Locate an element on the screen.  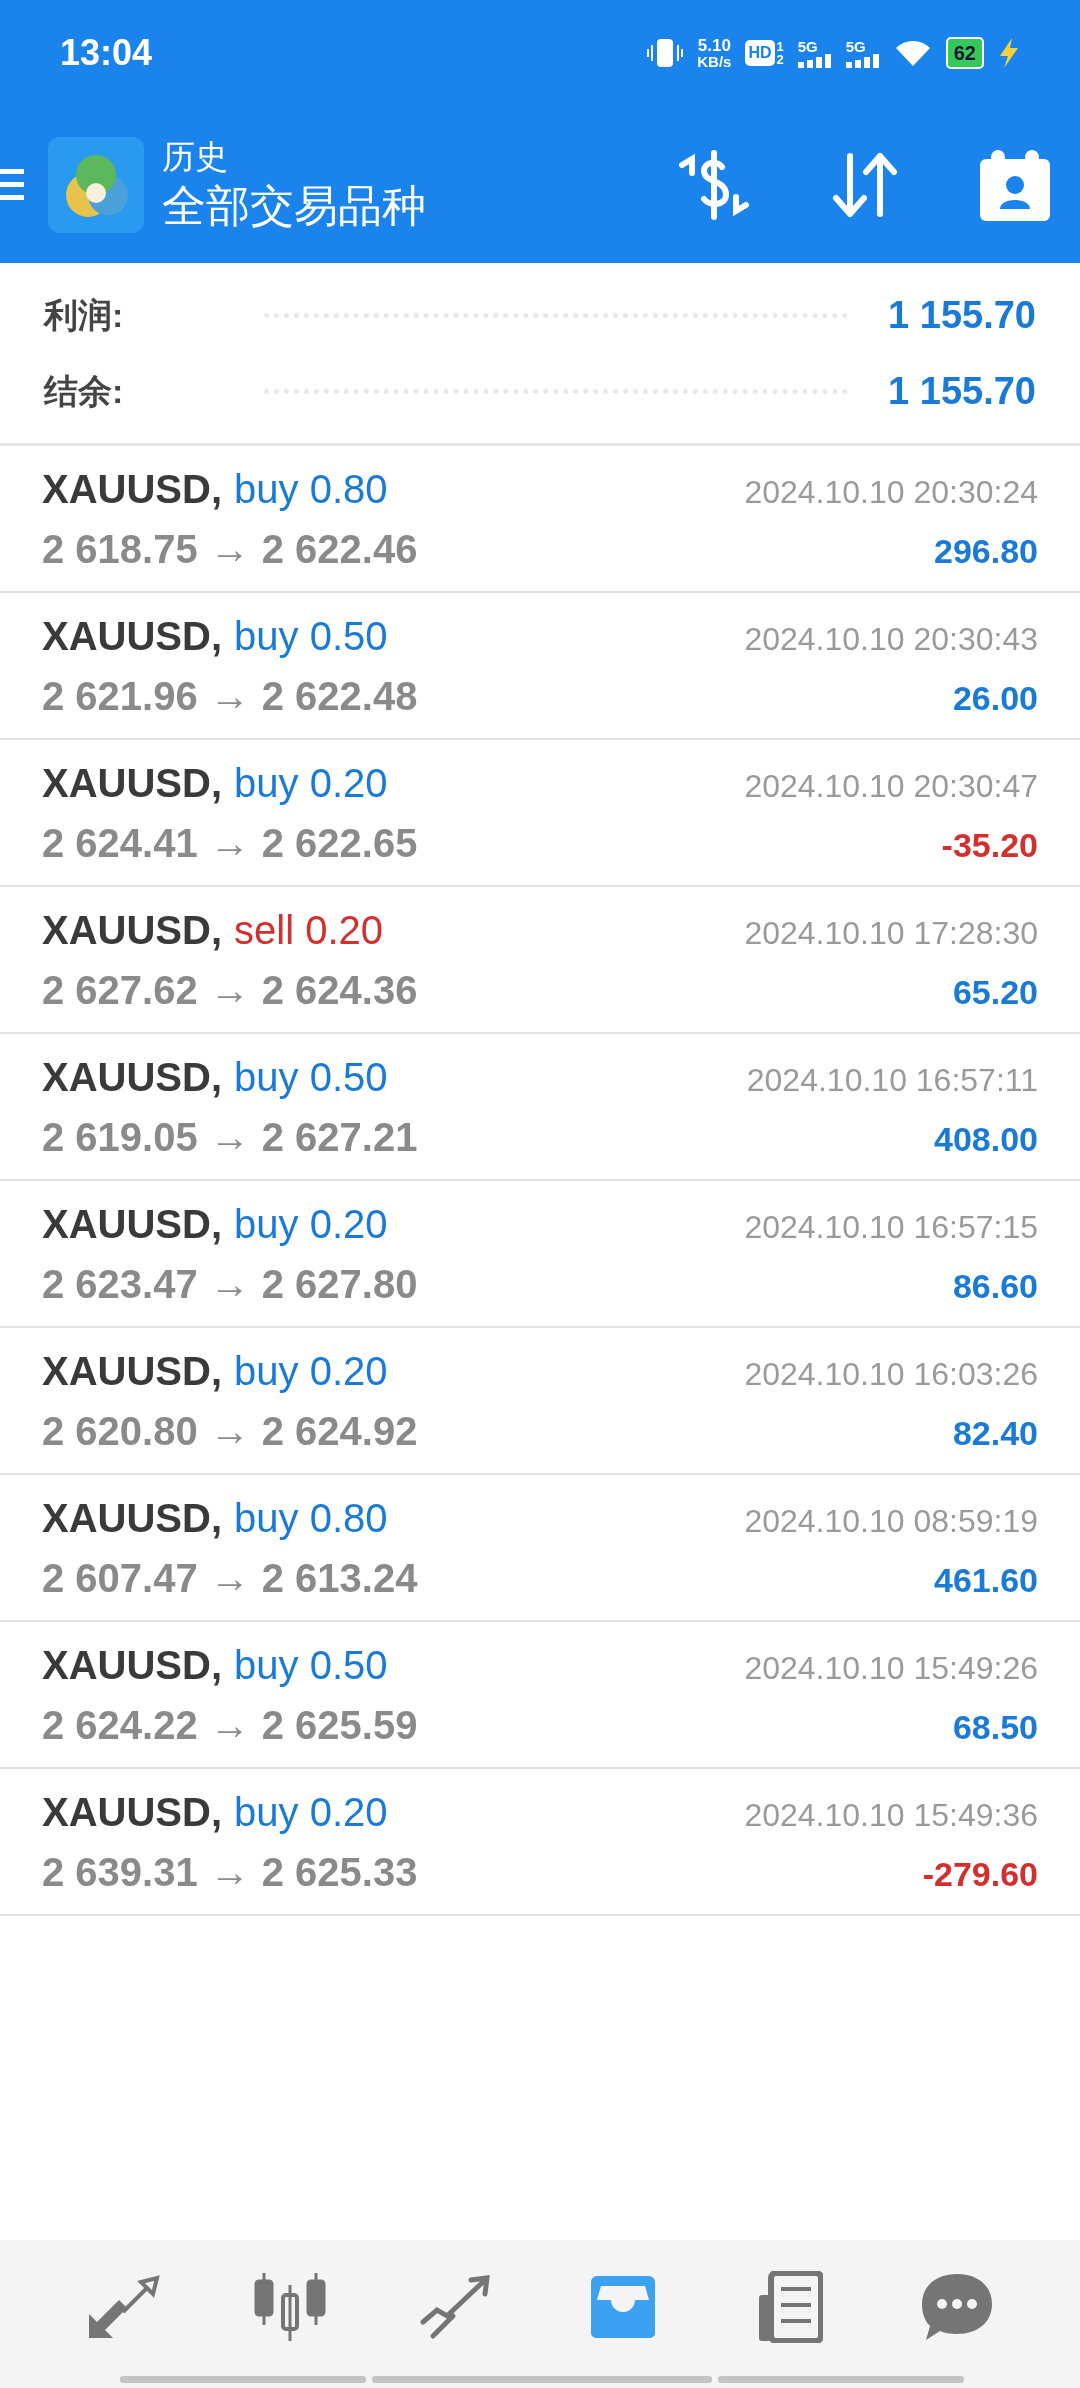
close-price: 2 624.36 is located at coordinates (339, 990).